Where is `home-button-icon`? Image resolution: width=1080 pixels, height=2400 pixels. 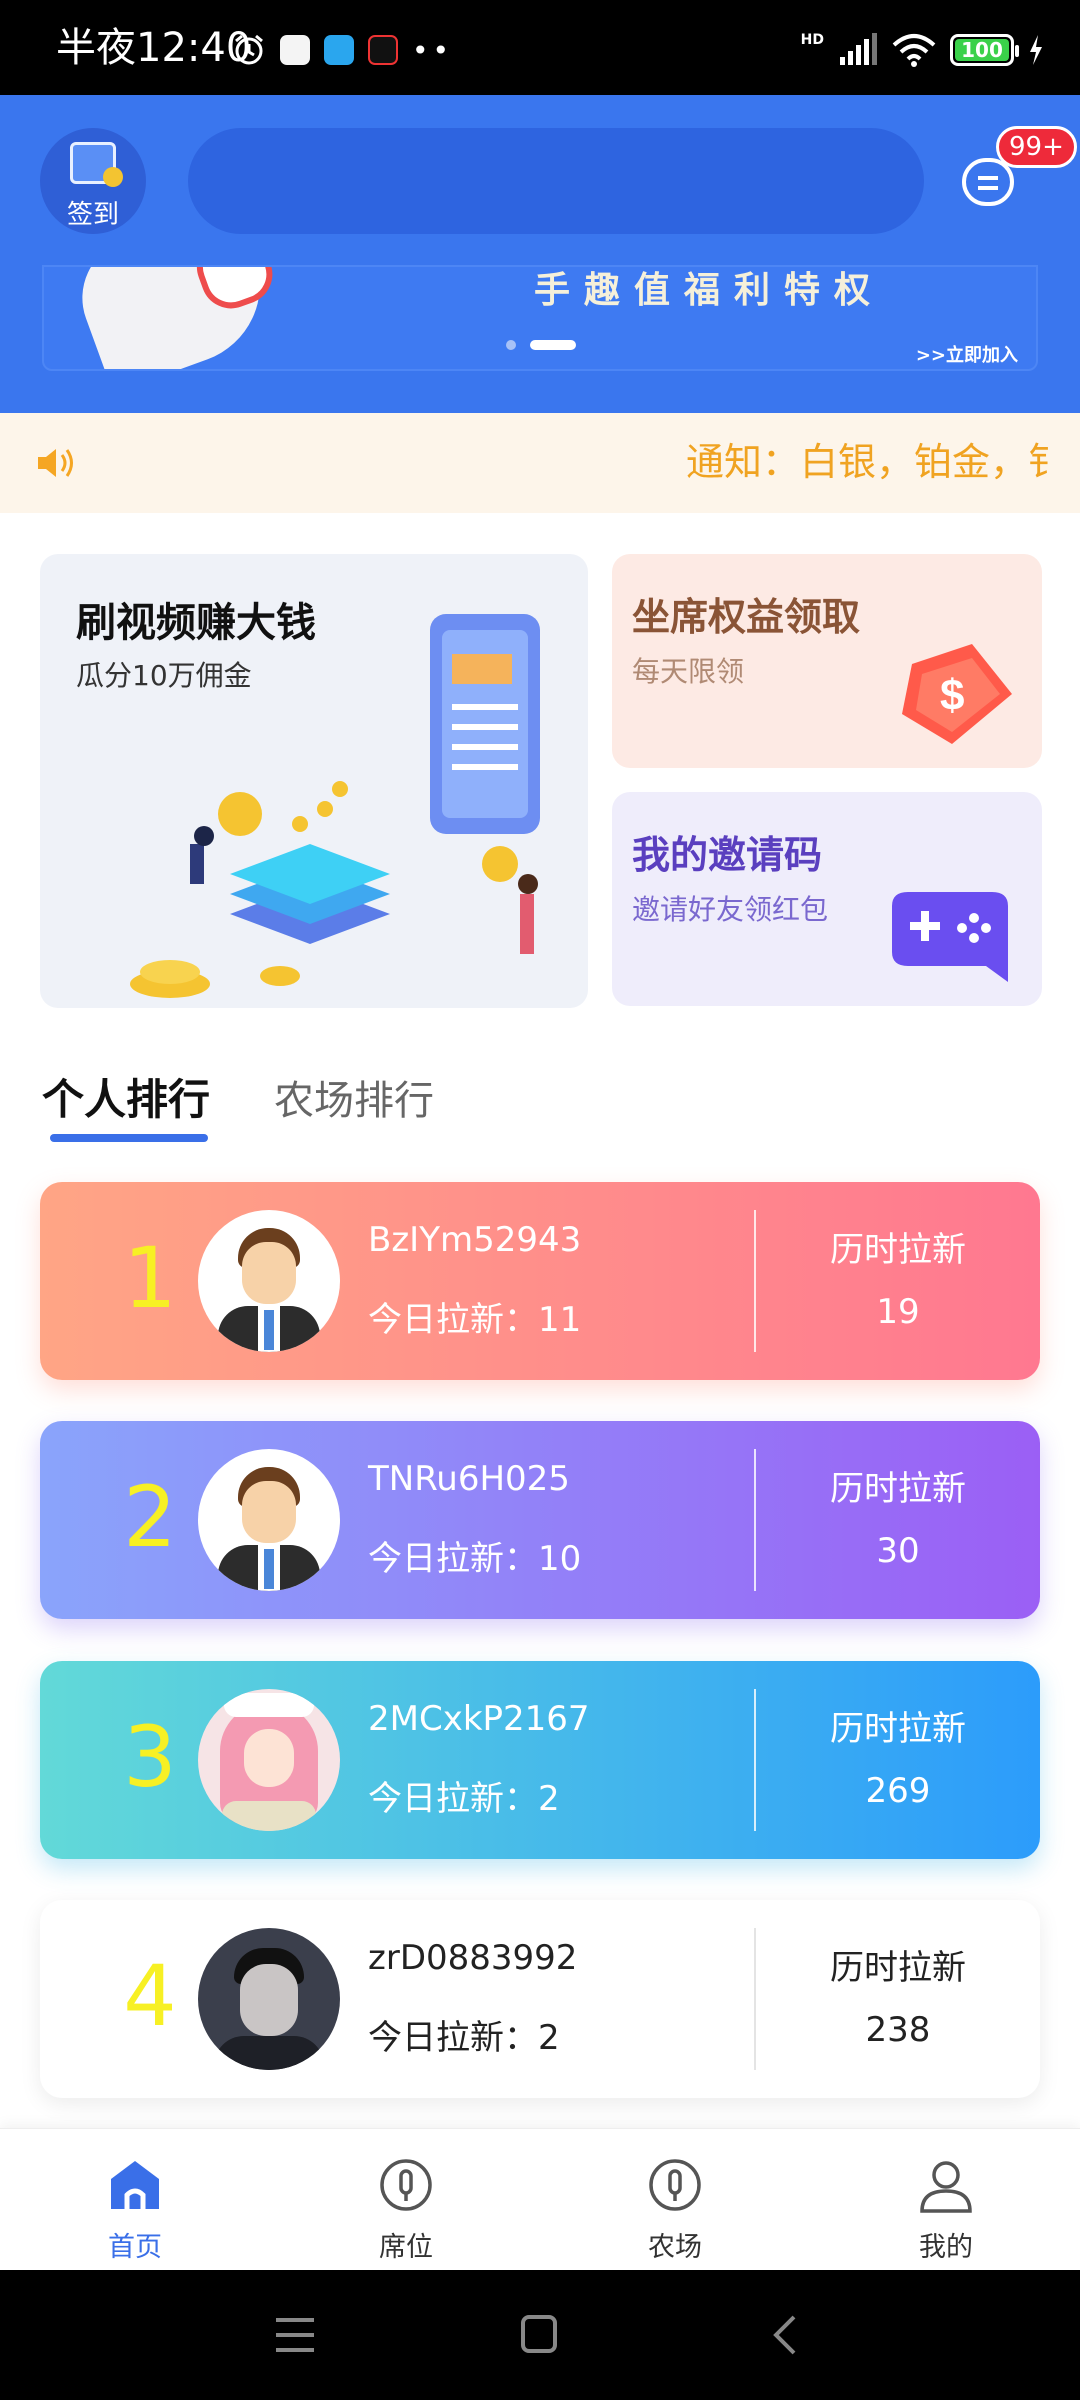 home-button-icon is located at coordinates (539, 2334).